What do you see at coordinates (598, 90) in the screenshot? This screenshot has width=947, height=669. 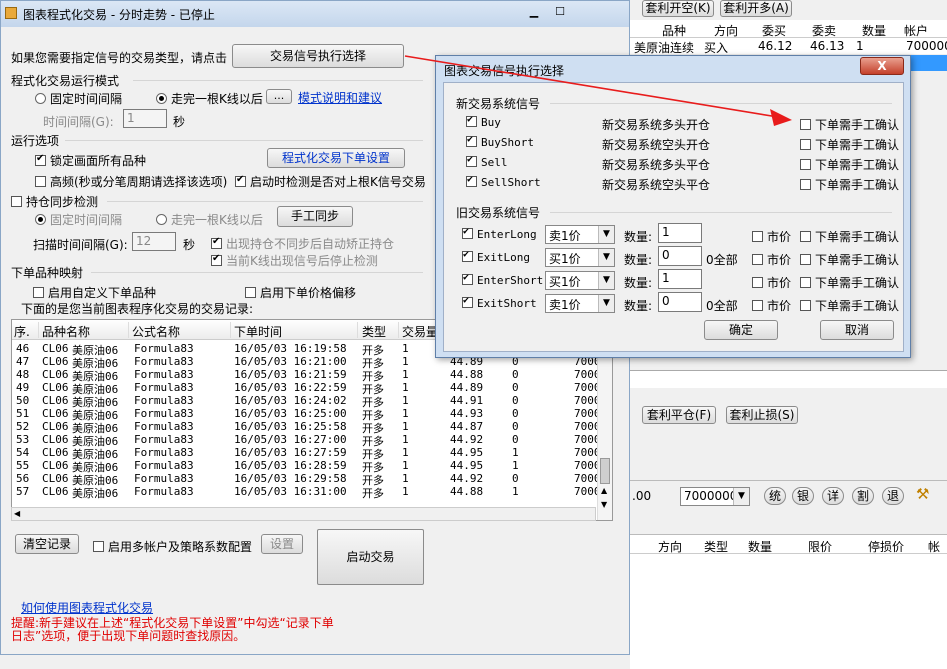 I see `annotation-arrow` at bounding box center [598, 90].